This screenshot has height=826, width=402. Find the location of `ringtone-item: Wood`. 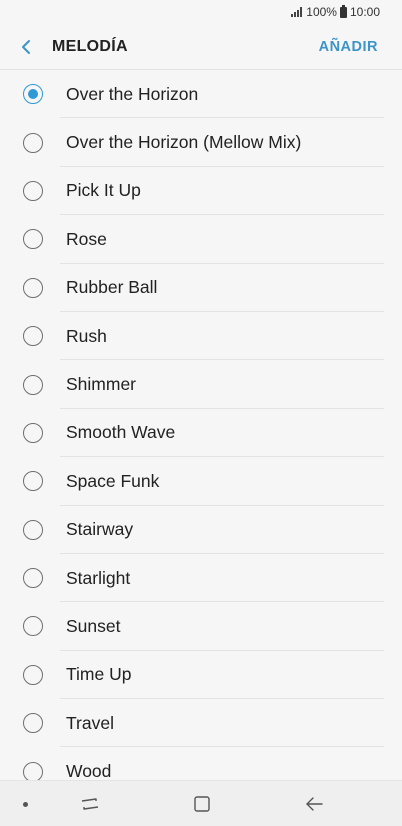

ringtone-item: Wood is located at coordinates (201, 763).